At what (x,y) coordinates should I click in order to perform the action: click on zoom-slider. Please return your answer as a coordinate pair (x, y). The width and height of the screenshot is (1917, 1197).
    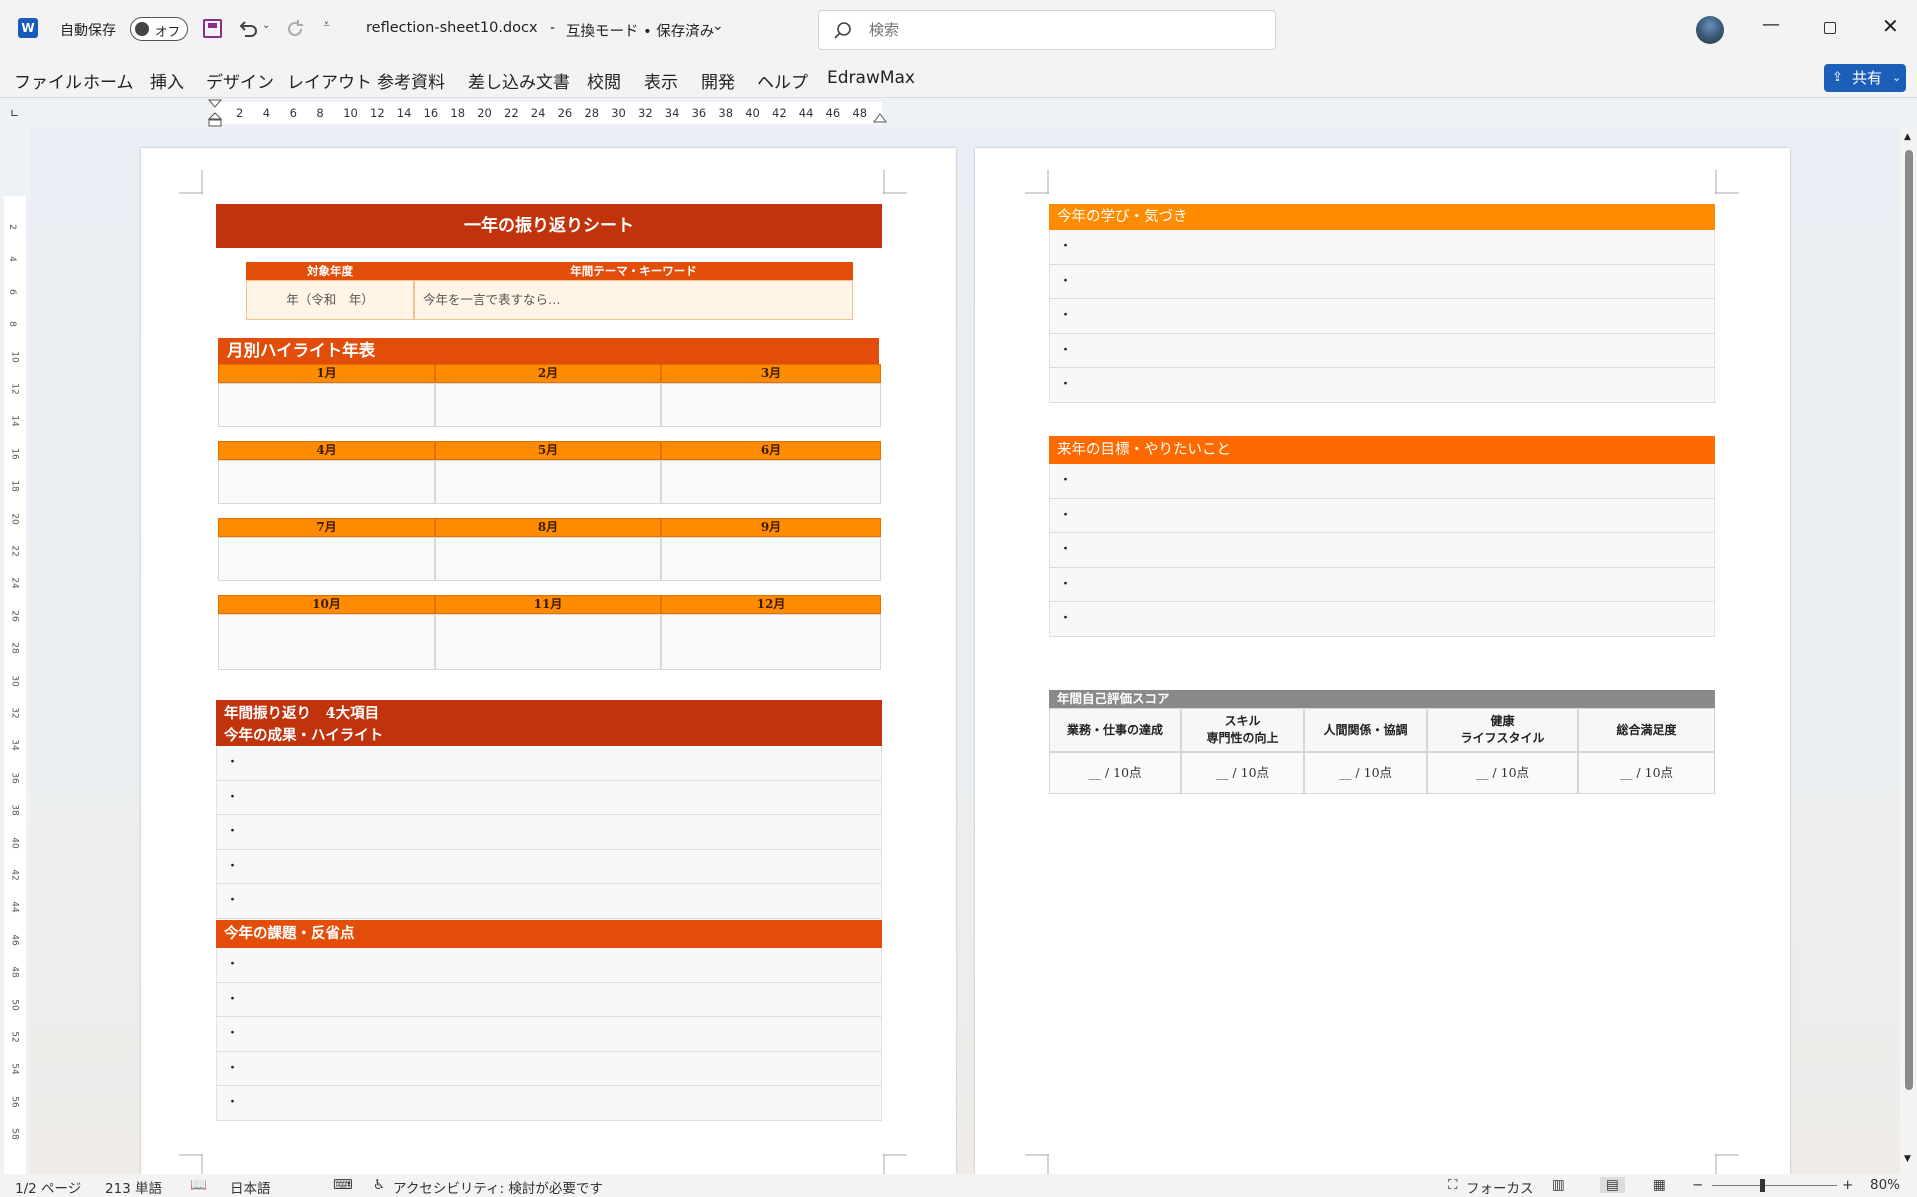
    Looking at the image, I should click on (1774, 1185).